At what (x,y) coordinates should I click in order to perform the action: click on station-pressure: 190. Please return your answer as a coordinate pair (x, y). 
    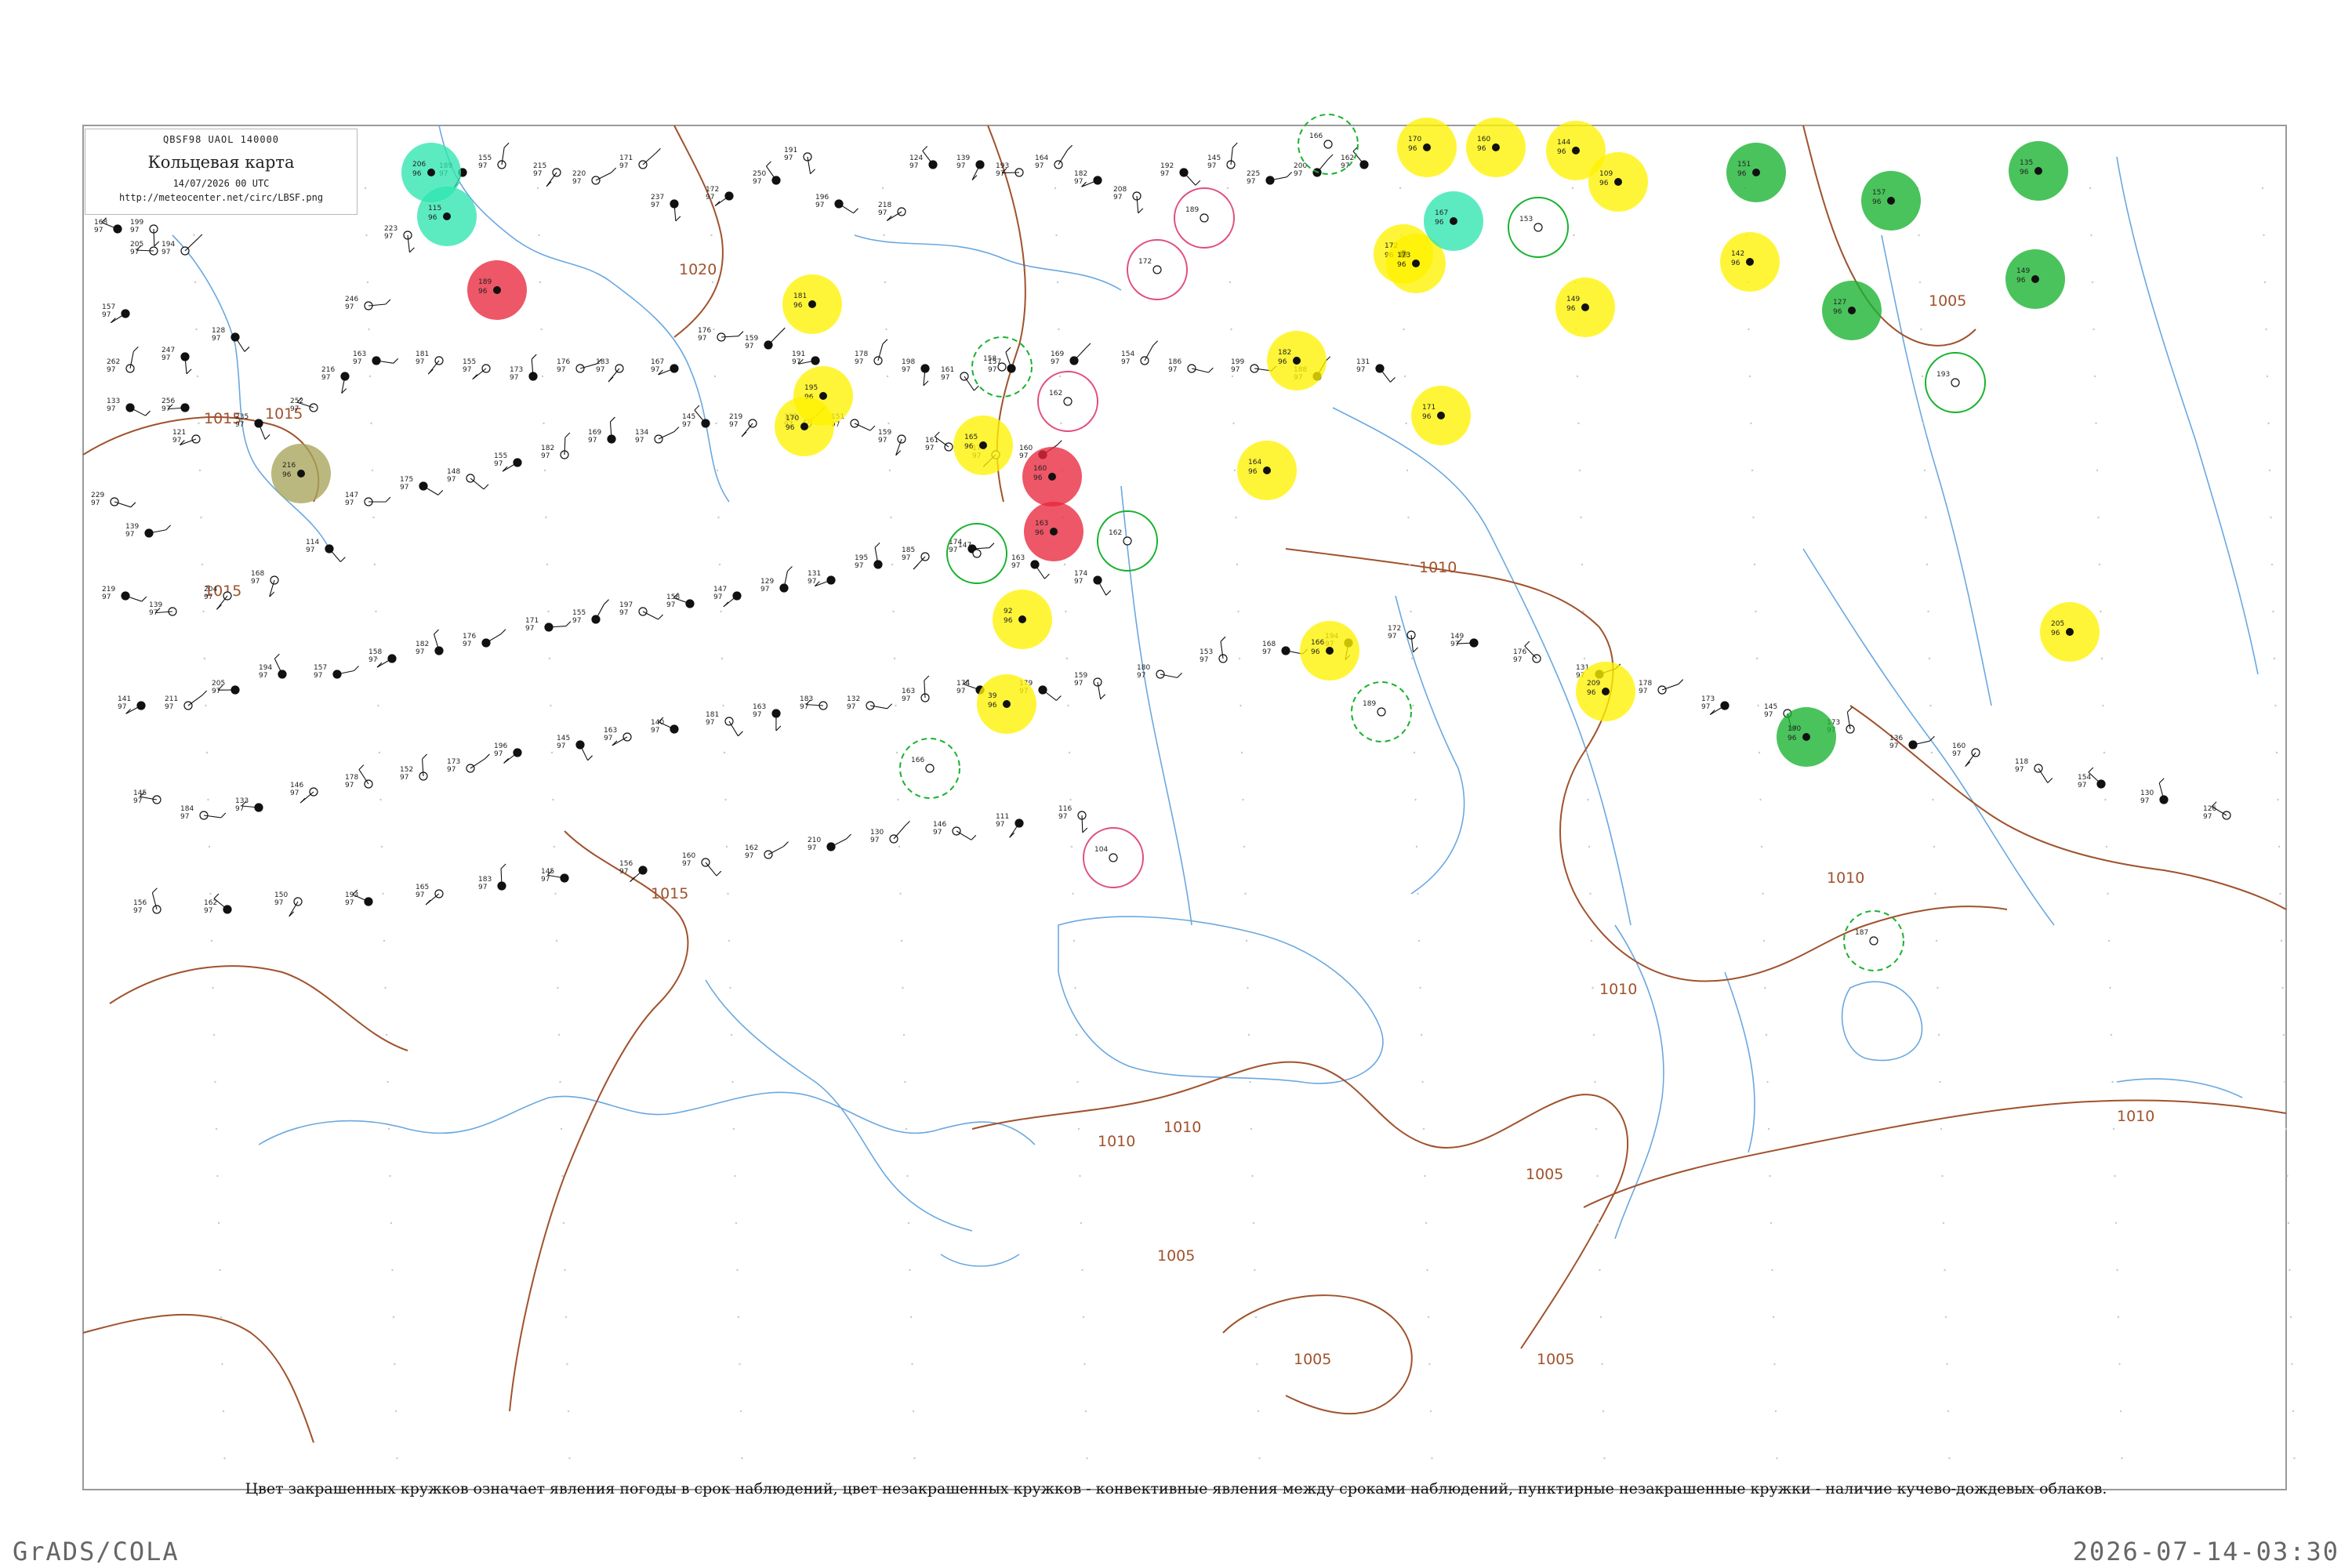
    Looking at the image, I should click on (1794, 729).